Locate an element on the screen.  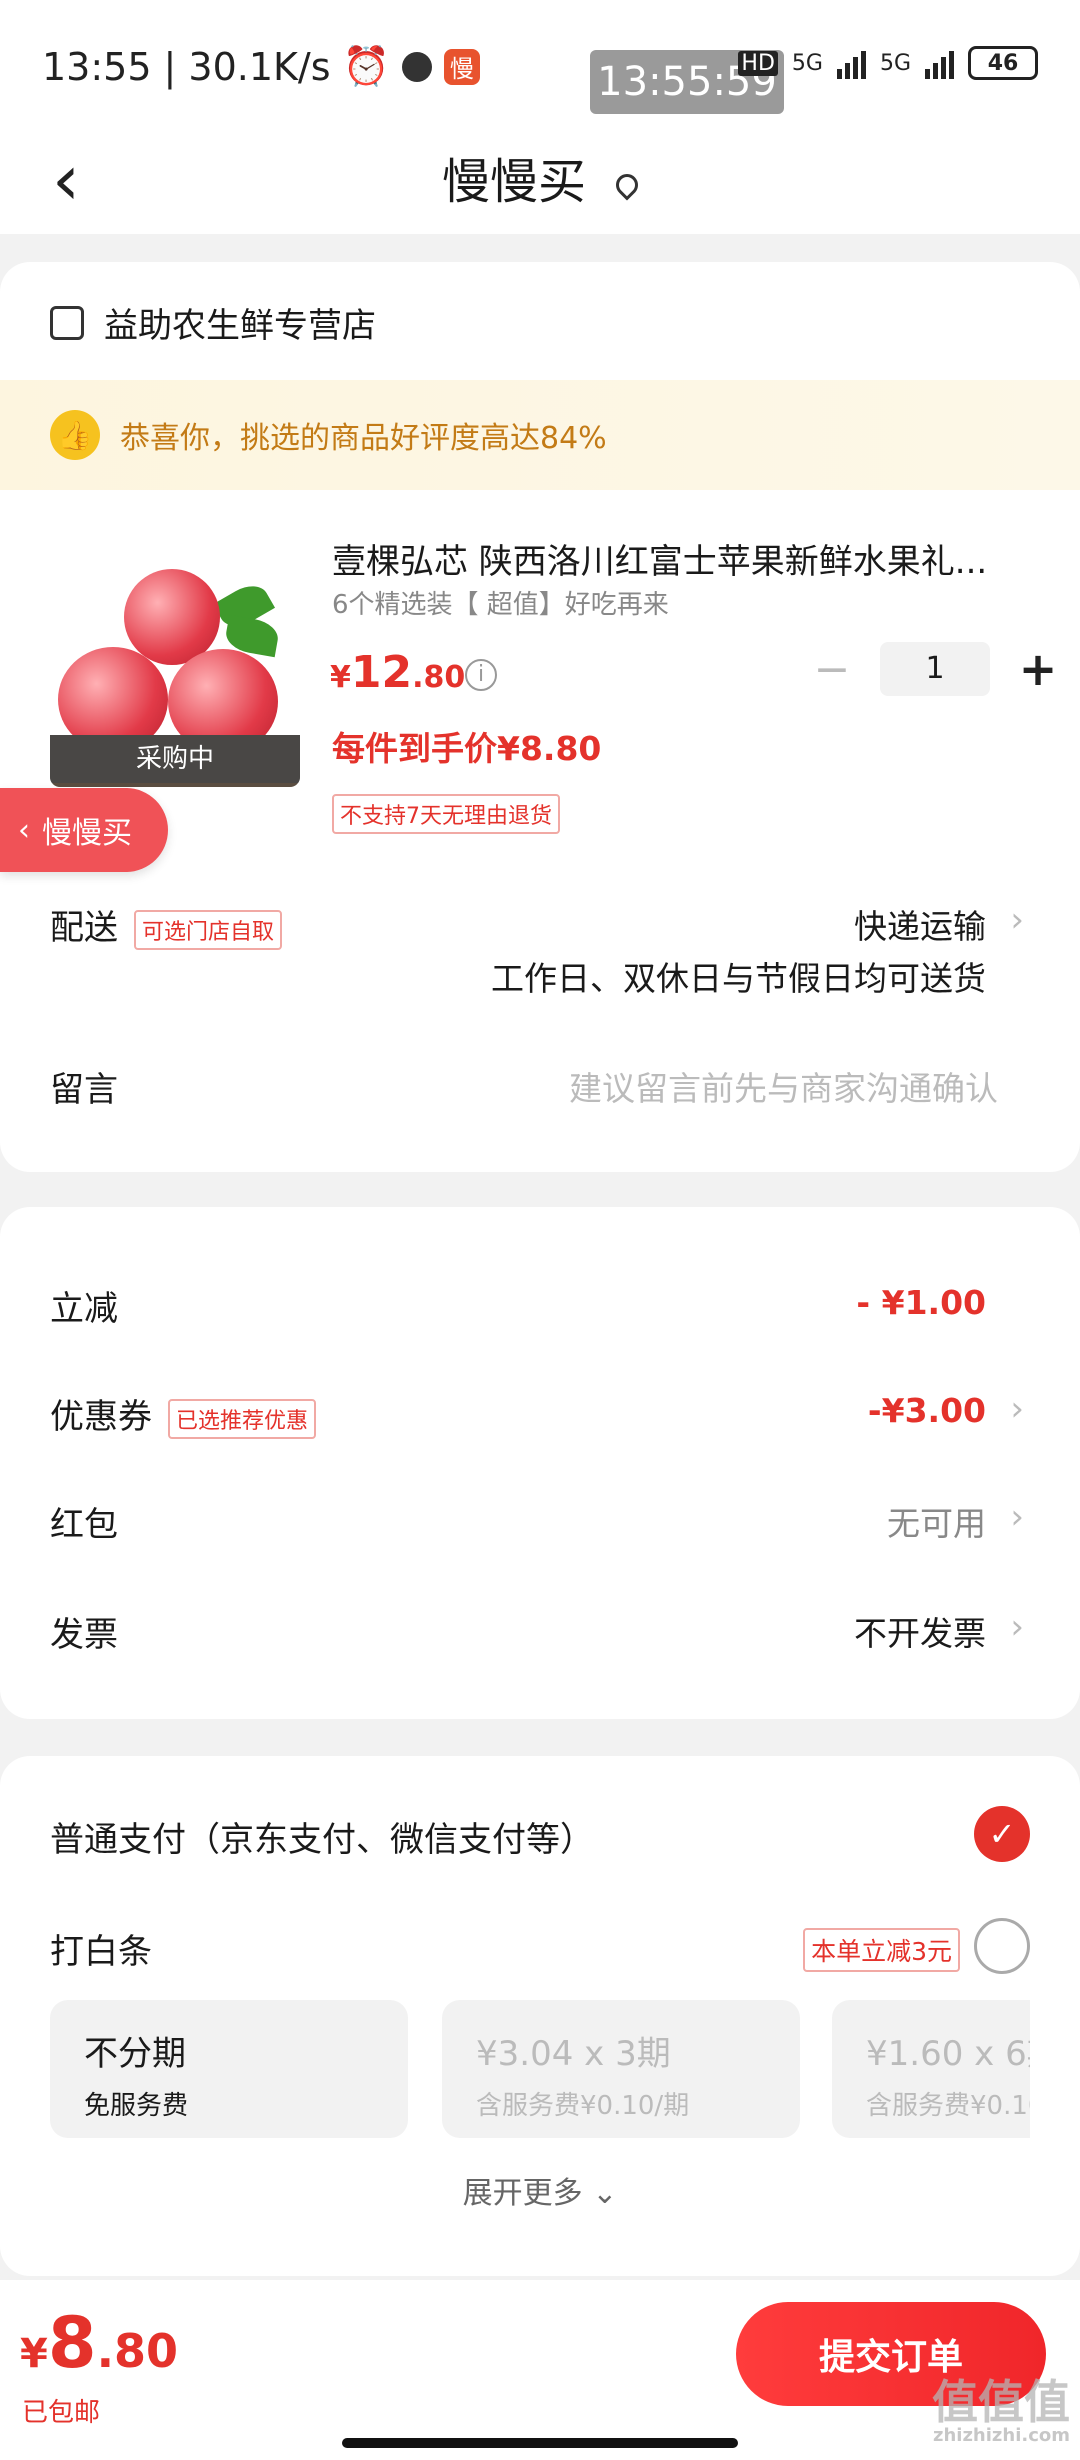
total-int: 8 is located at coordinates (72, 2343).